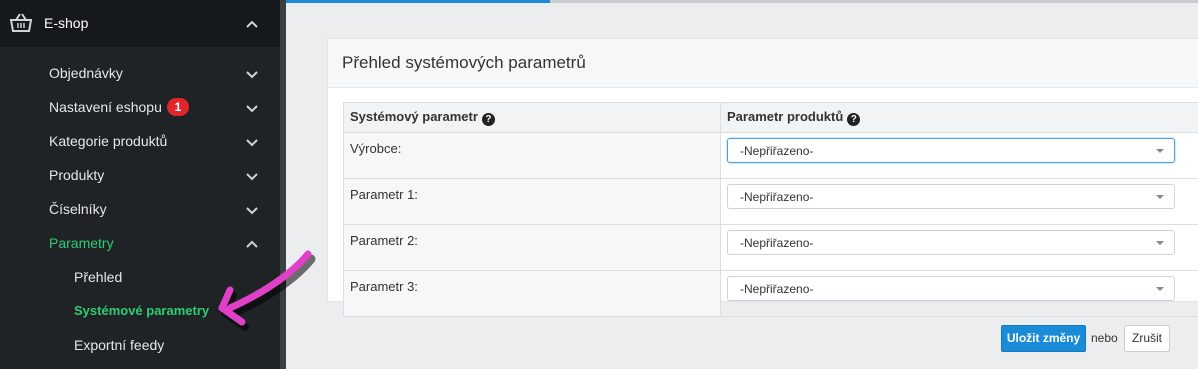 Image resolution: width=1198 pixels, height=369 pixels. I want to click on table-row: Parametr 1: -Nepřiřazeno-, so click(770, 201).